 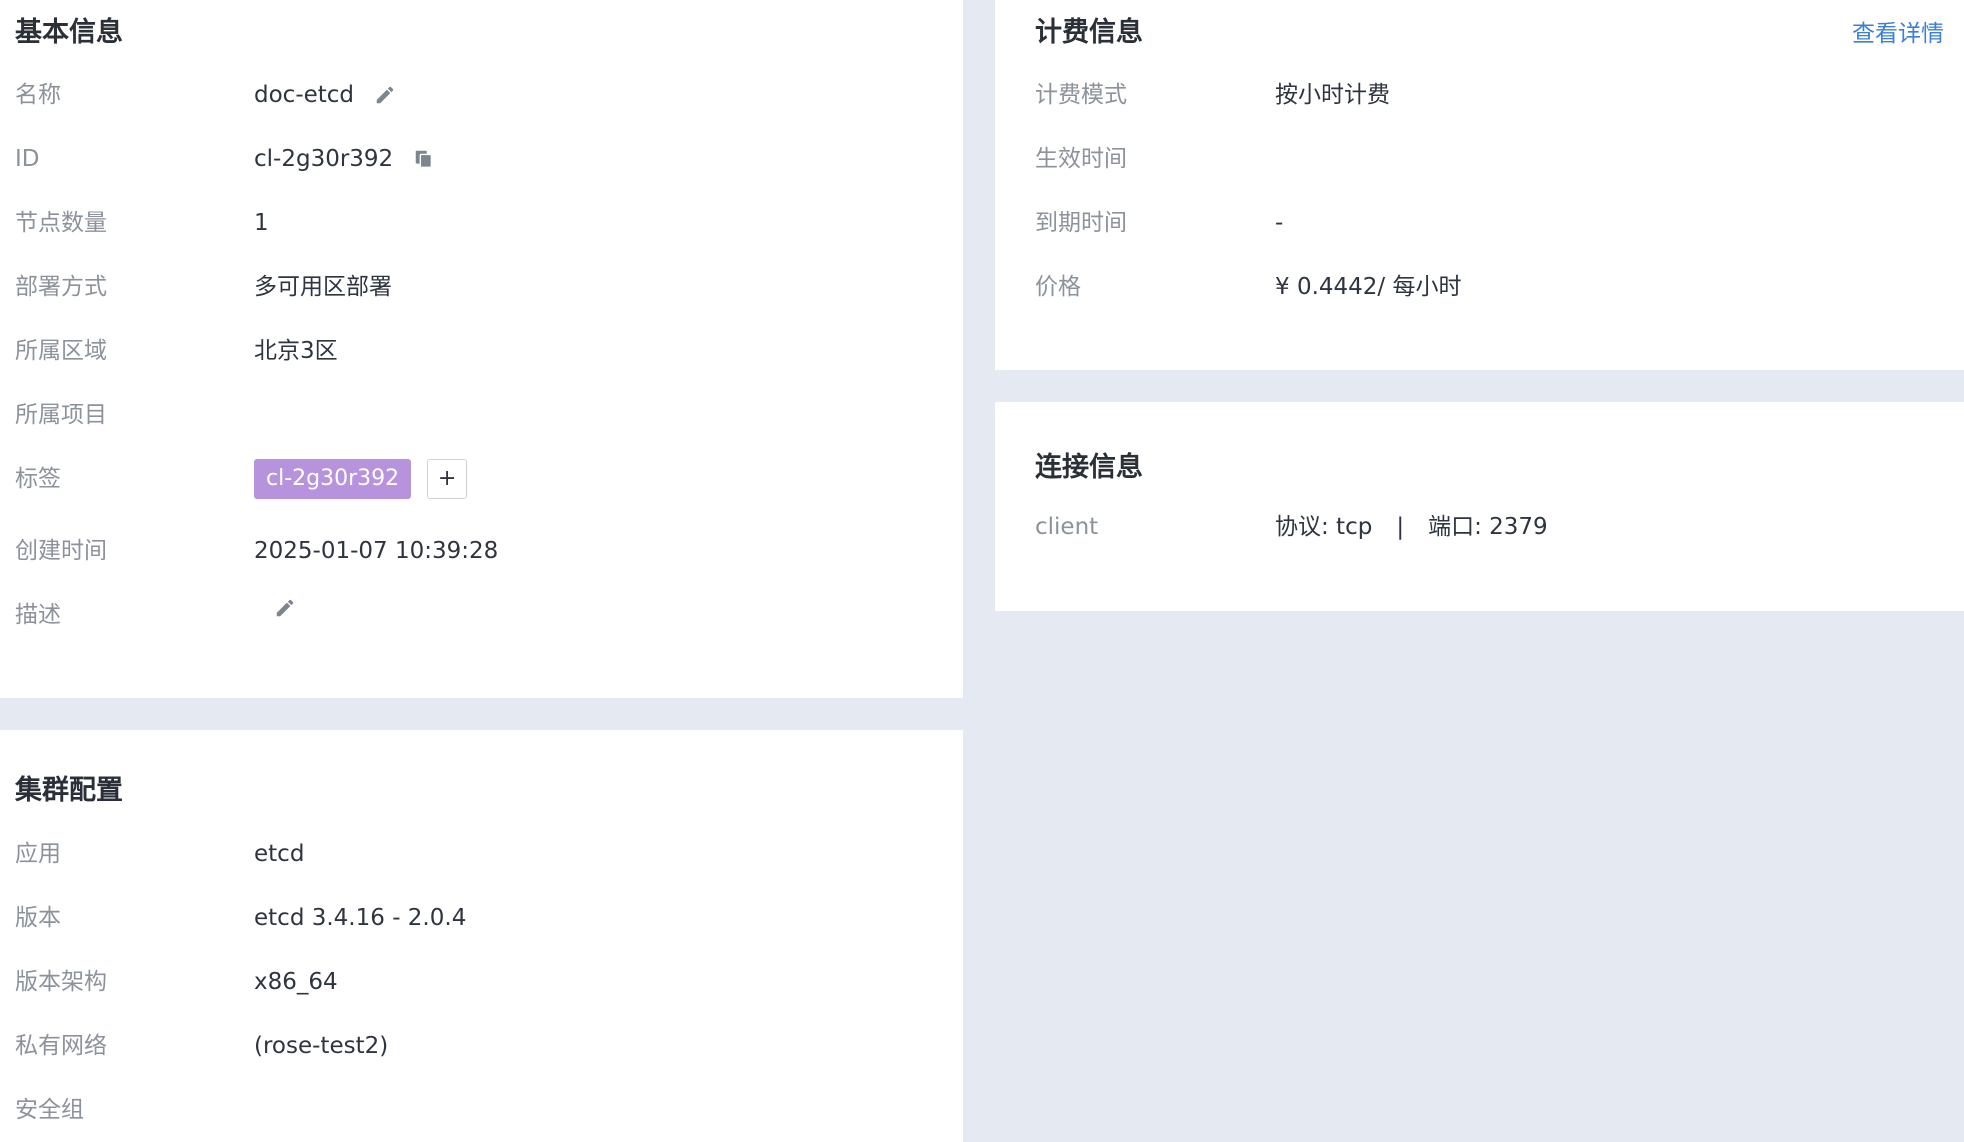 What do you see at coordinates (61, 223) in the screenshot?
I see `row-label: 节点数量` at bounding box center [61, 223].